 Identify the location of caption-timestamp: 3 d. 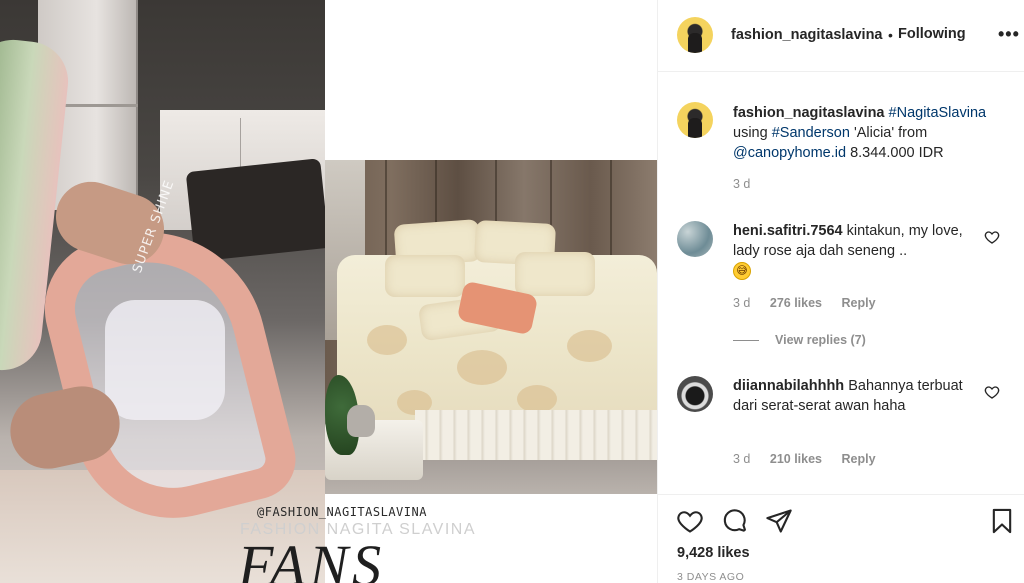
(741, 184).